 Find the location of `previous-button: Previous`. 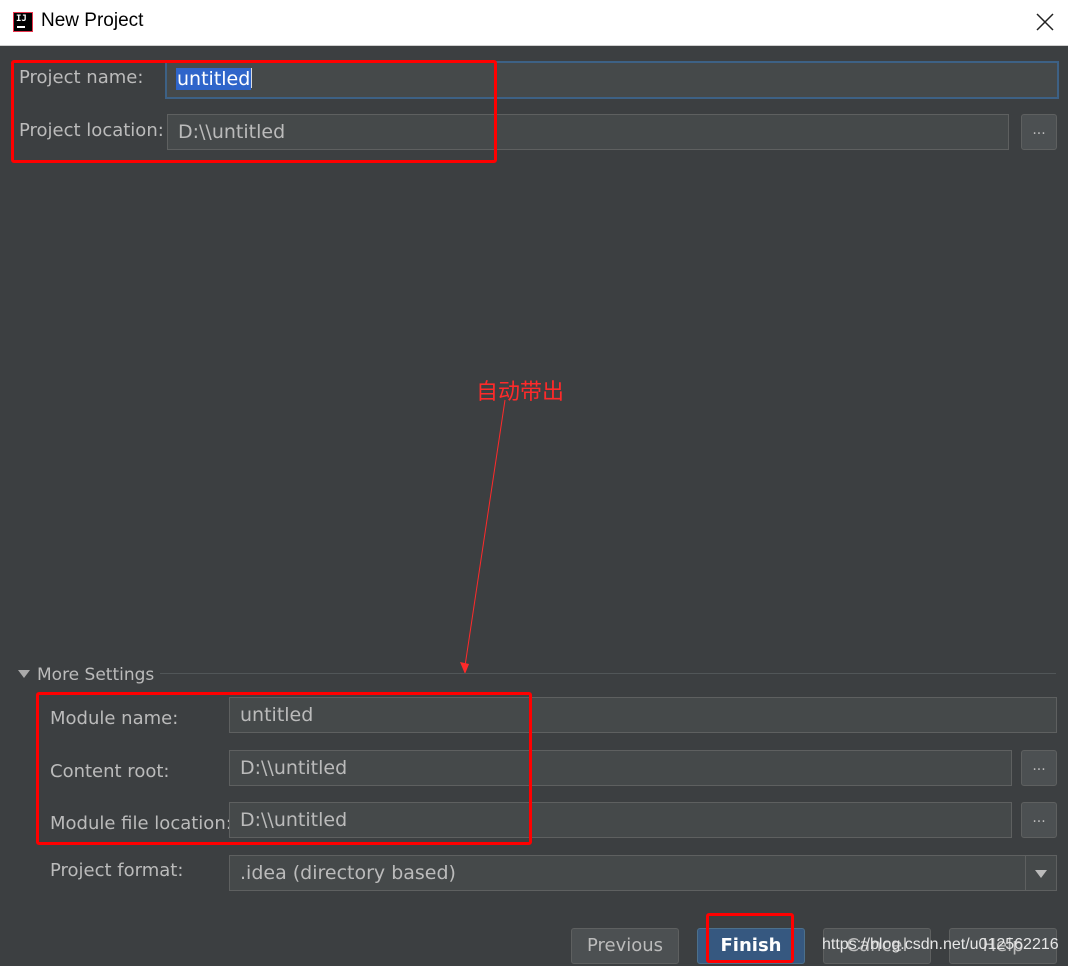

previous-button: Previous is located at coordinates (625, 946).